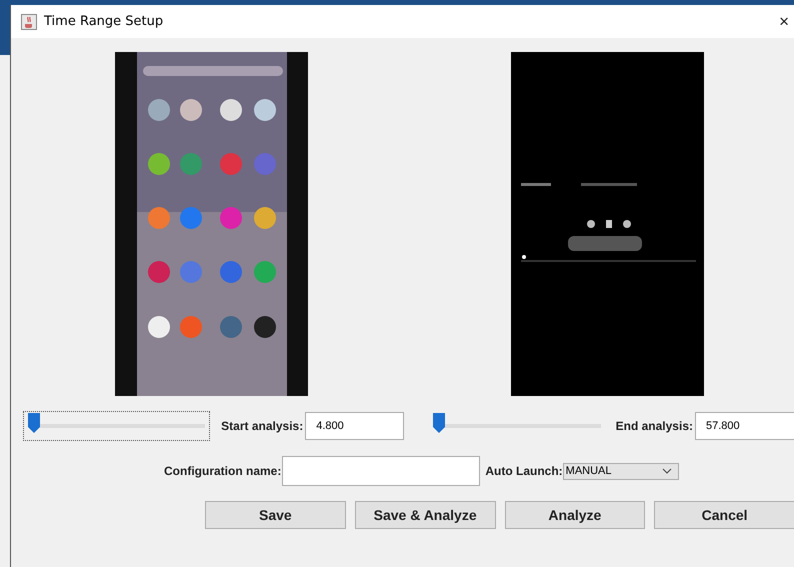 The height and width of the screenshot is (567, 794). I want to click on start-analysis-field: 4.800, so click(354, 426).